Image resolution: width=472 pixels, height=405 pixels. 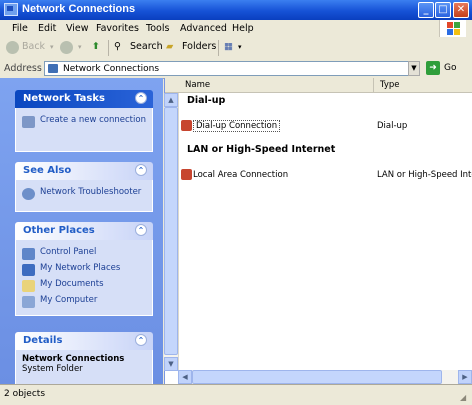 I want to click on troubleshooter-icon, so click(x=28, y=194).